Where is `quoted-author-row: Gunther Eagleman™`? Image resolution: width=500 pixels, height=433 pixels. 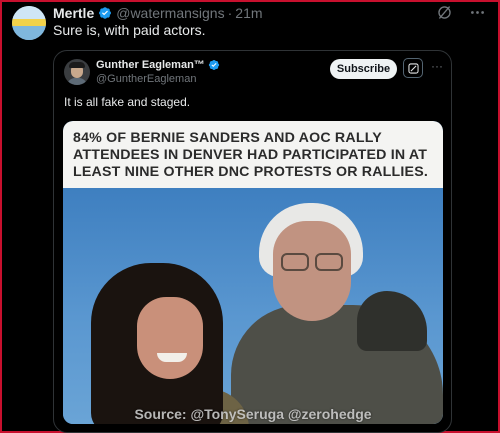
quoted-author-row: Gunther Eagleman™ is located at coordinates (160, 65).